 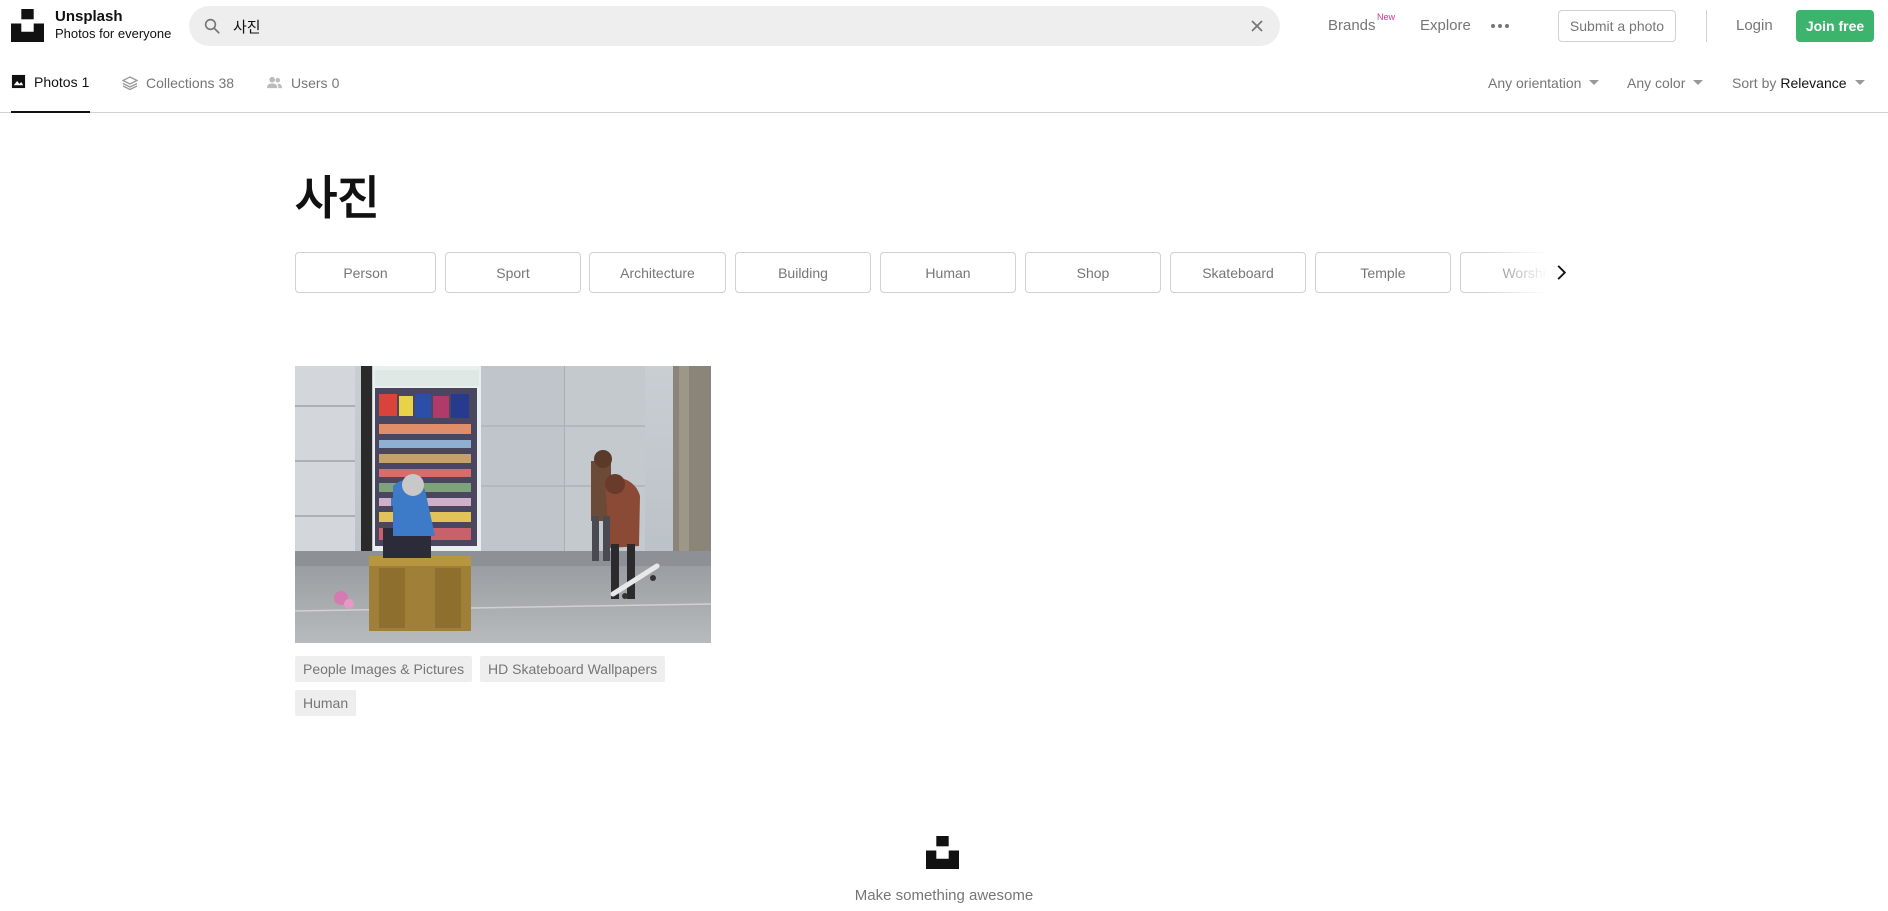 What do you see at coordinates (1656, 82) in the screenshot?
I see `color-filter-label: Any color` at bounding box center [1656, 82].